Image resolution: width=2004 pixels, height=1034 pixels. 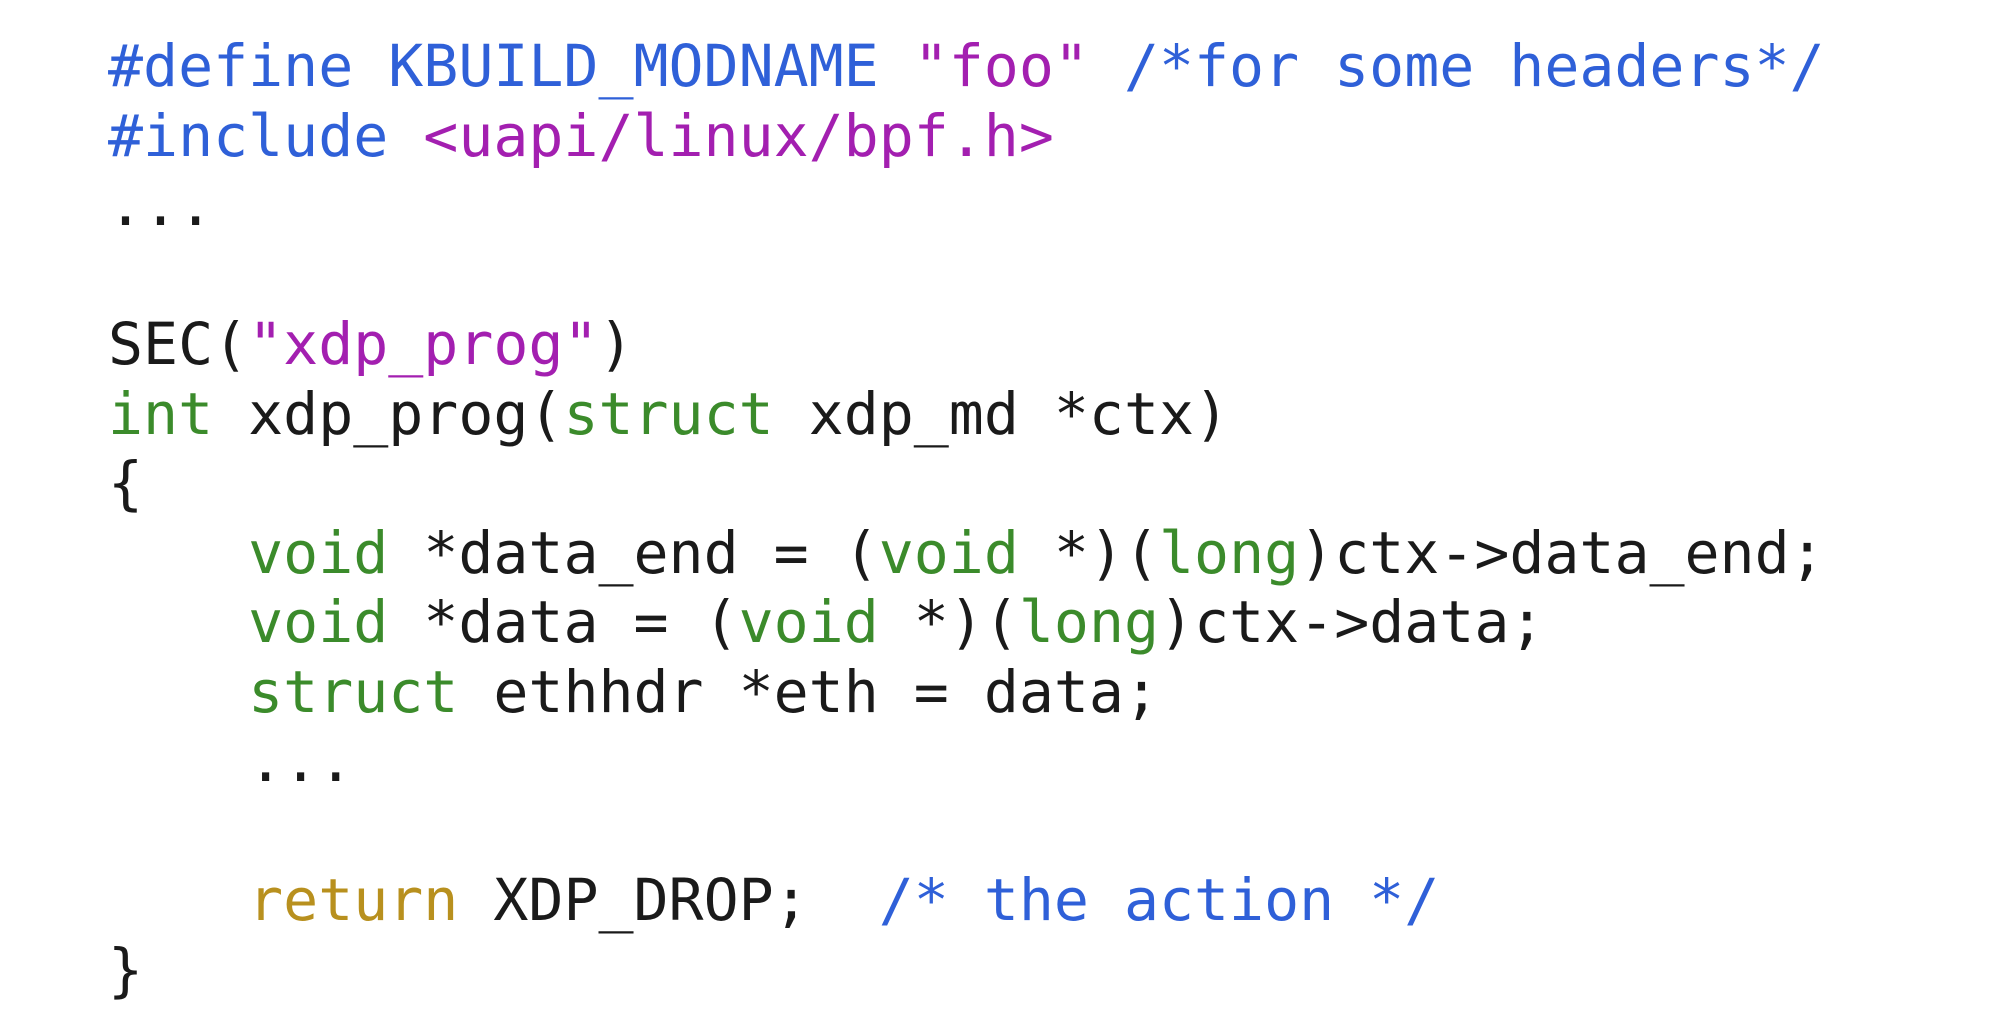 What do you see at coordinates (1352, 622) in the screenshot?
I see `code-token-plain: )ctx->data;` at bounding box center [1352, 622].